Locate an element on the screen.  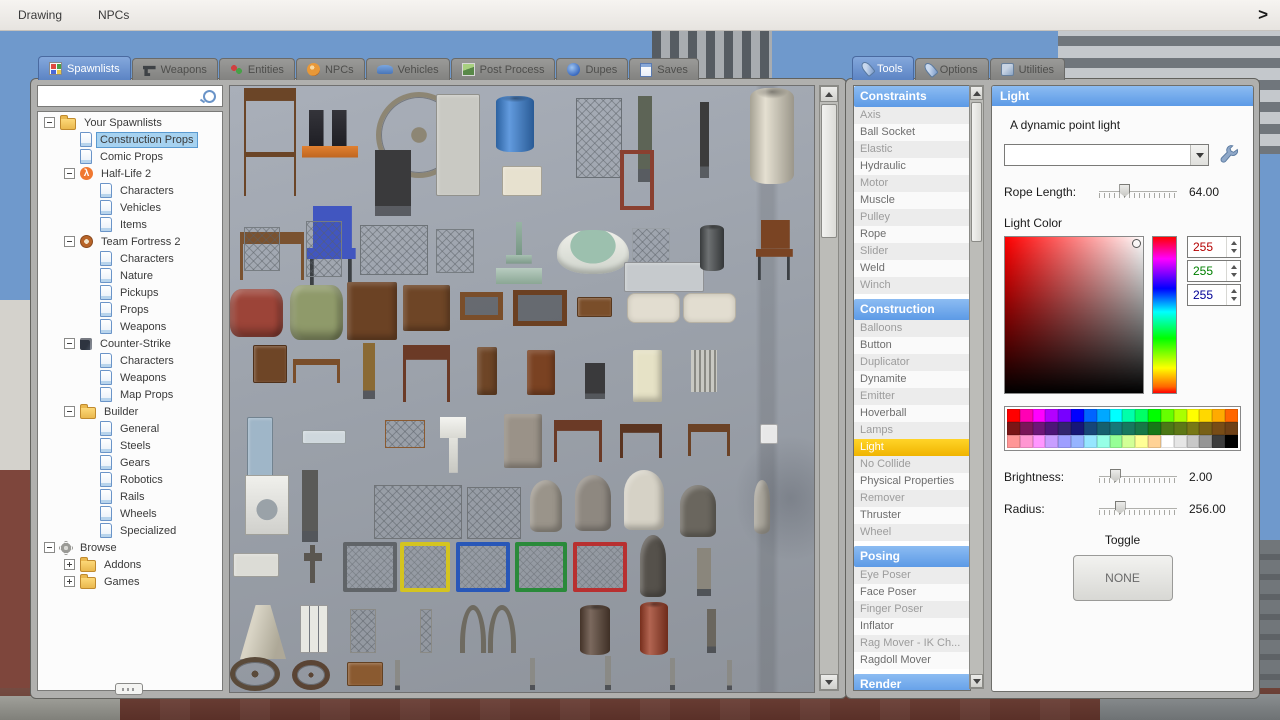
prop-fountain is located at coordinates (519, 253).